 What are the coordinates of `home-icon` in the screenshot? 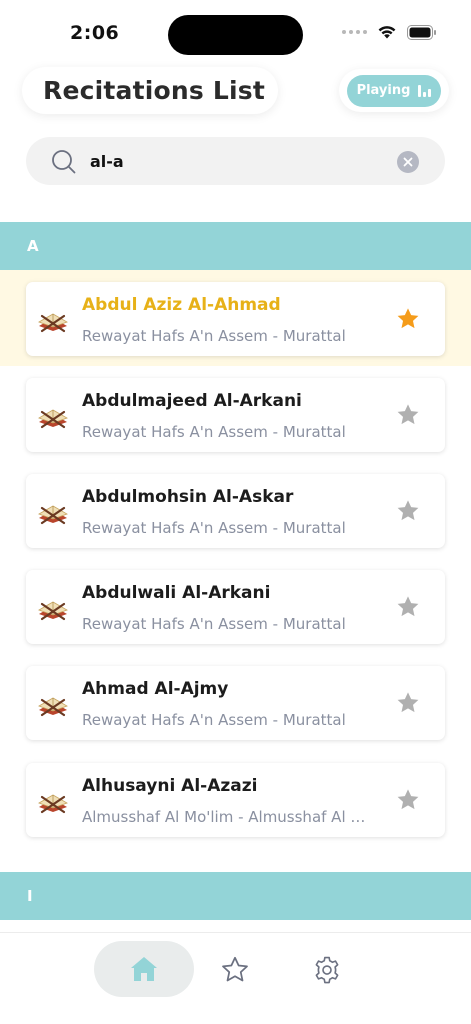 It's located at (144, 969).